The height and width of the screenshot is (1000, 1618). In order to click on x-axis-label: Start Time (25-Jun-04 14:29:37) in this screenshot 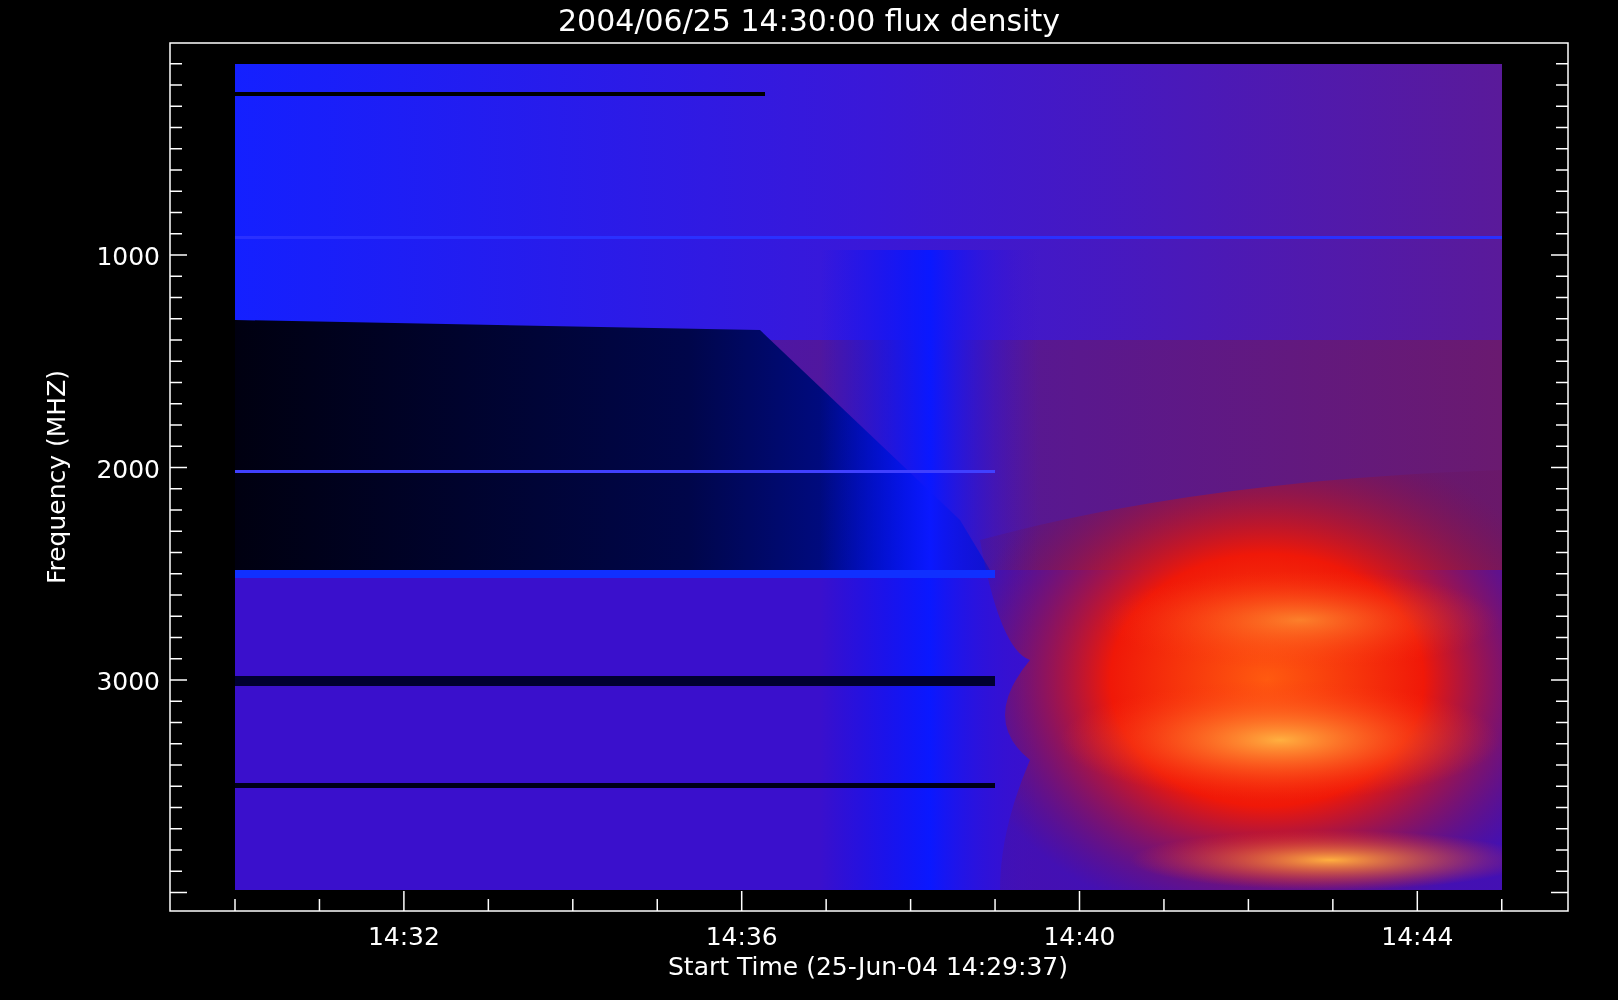, I will do `click(868, 966)`.